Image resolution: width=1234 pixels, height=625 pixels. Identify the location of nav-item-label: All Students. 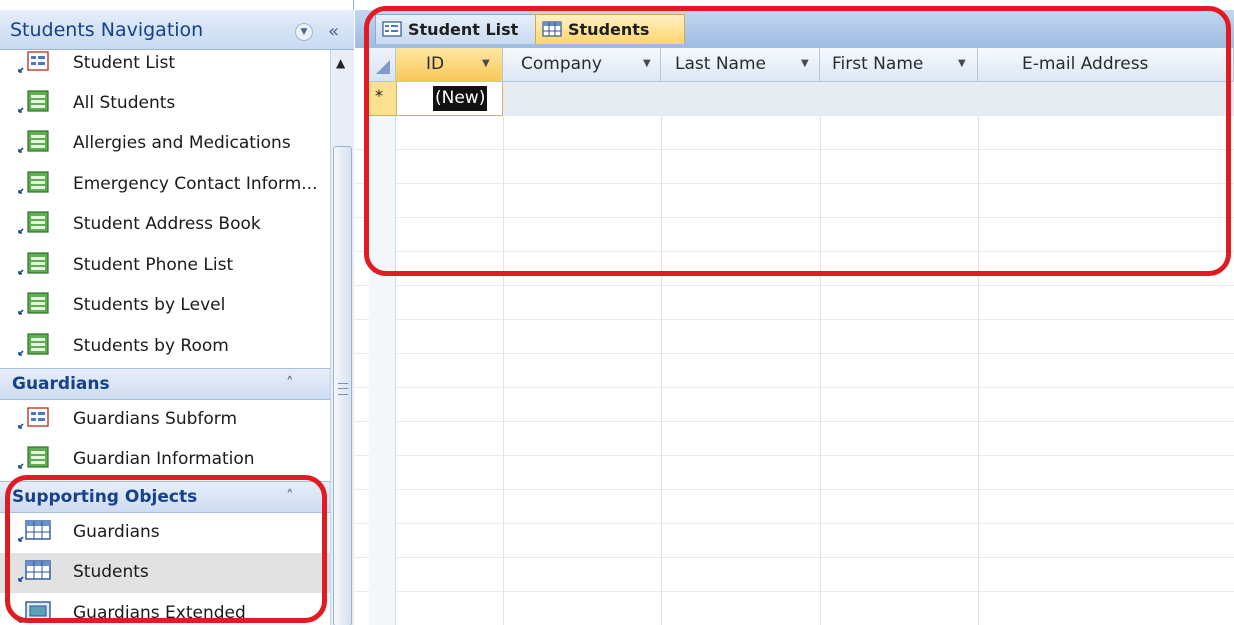
(124, 103).